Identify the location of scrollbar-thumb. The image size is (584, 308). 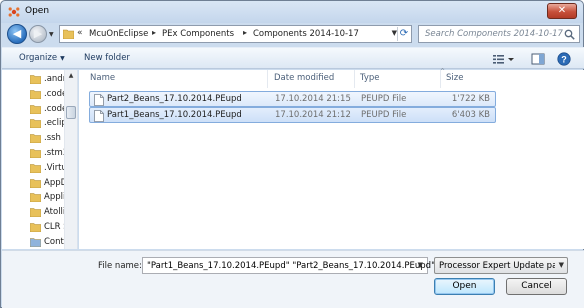
(71, 112).